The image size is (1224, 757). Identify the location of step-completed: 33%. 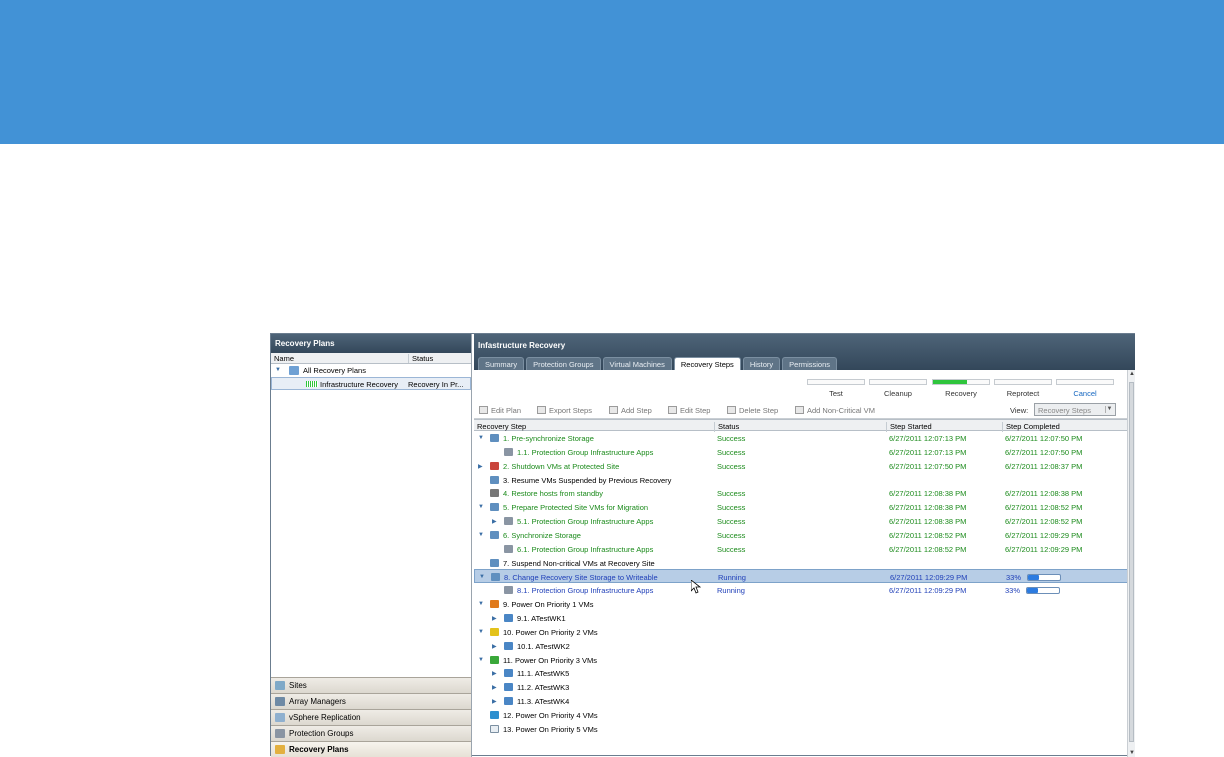
(1013, 591).